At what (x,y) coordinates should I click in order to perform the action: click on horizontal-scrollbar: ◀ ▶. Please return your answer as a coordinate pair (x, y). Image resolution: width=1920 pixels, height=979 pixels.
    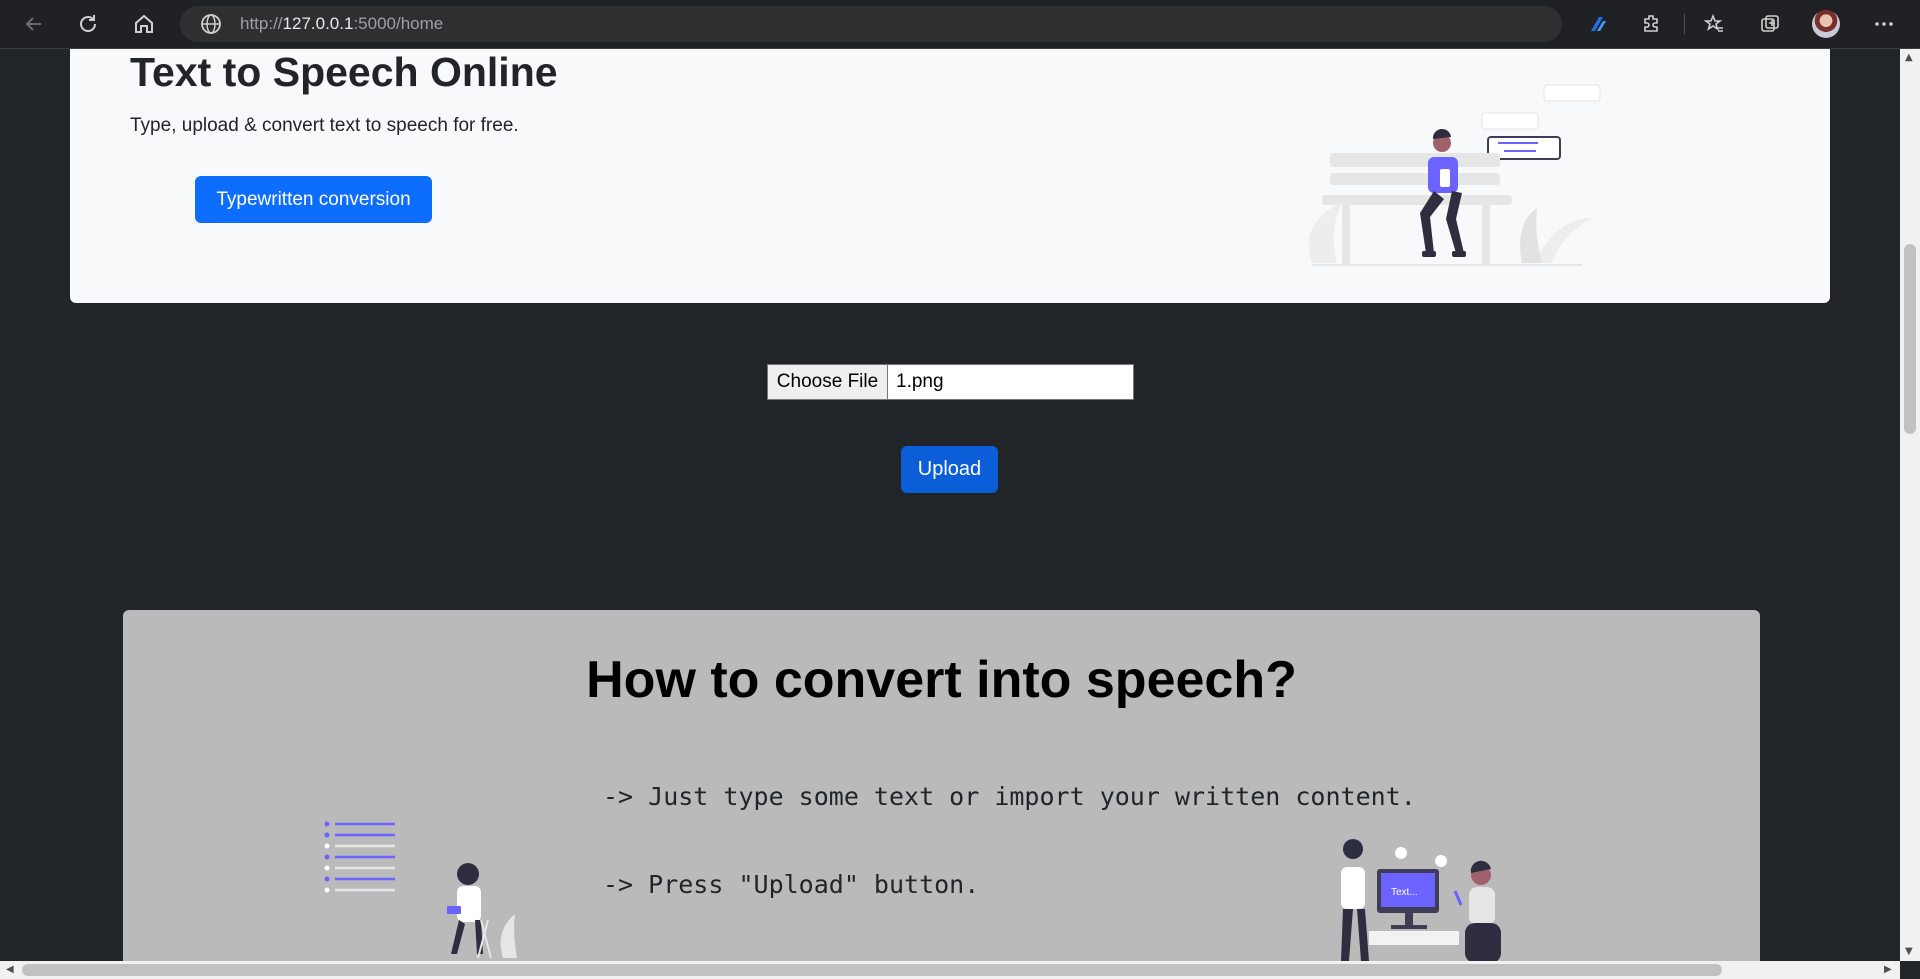
    Looking at the image, I should click on (950, 970).